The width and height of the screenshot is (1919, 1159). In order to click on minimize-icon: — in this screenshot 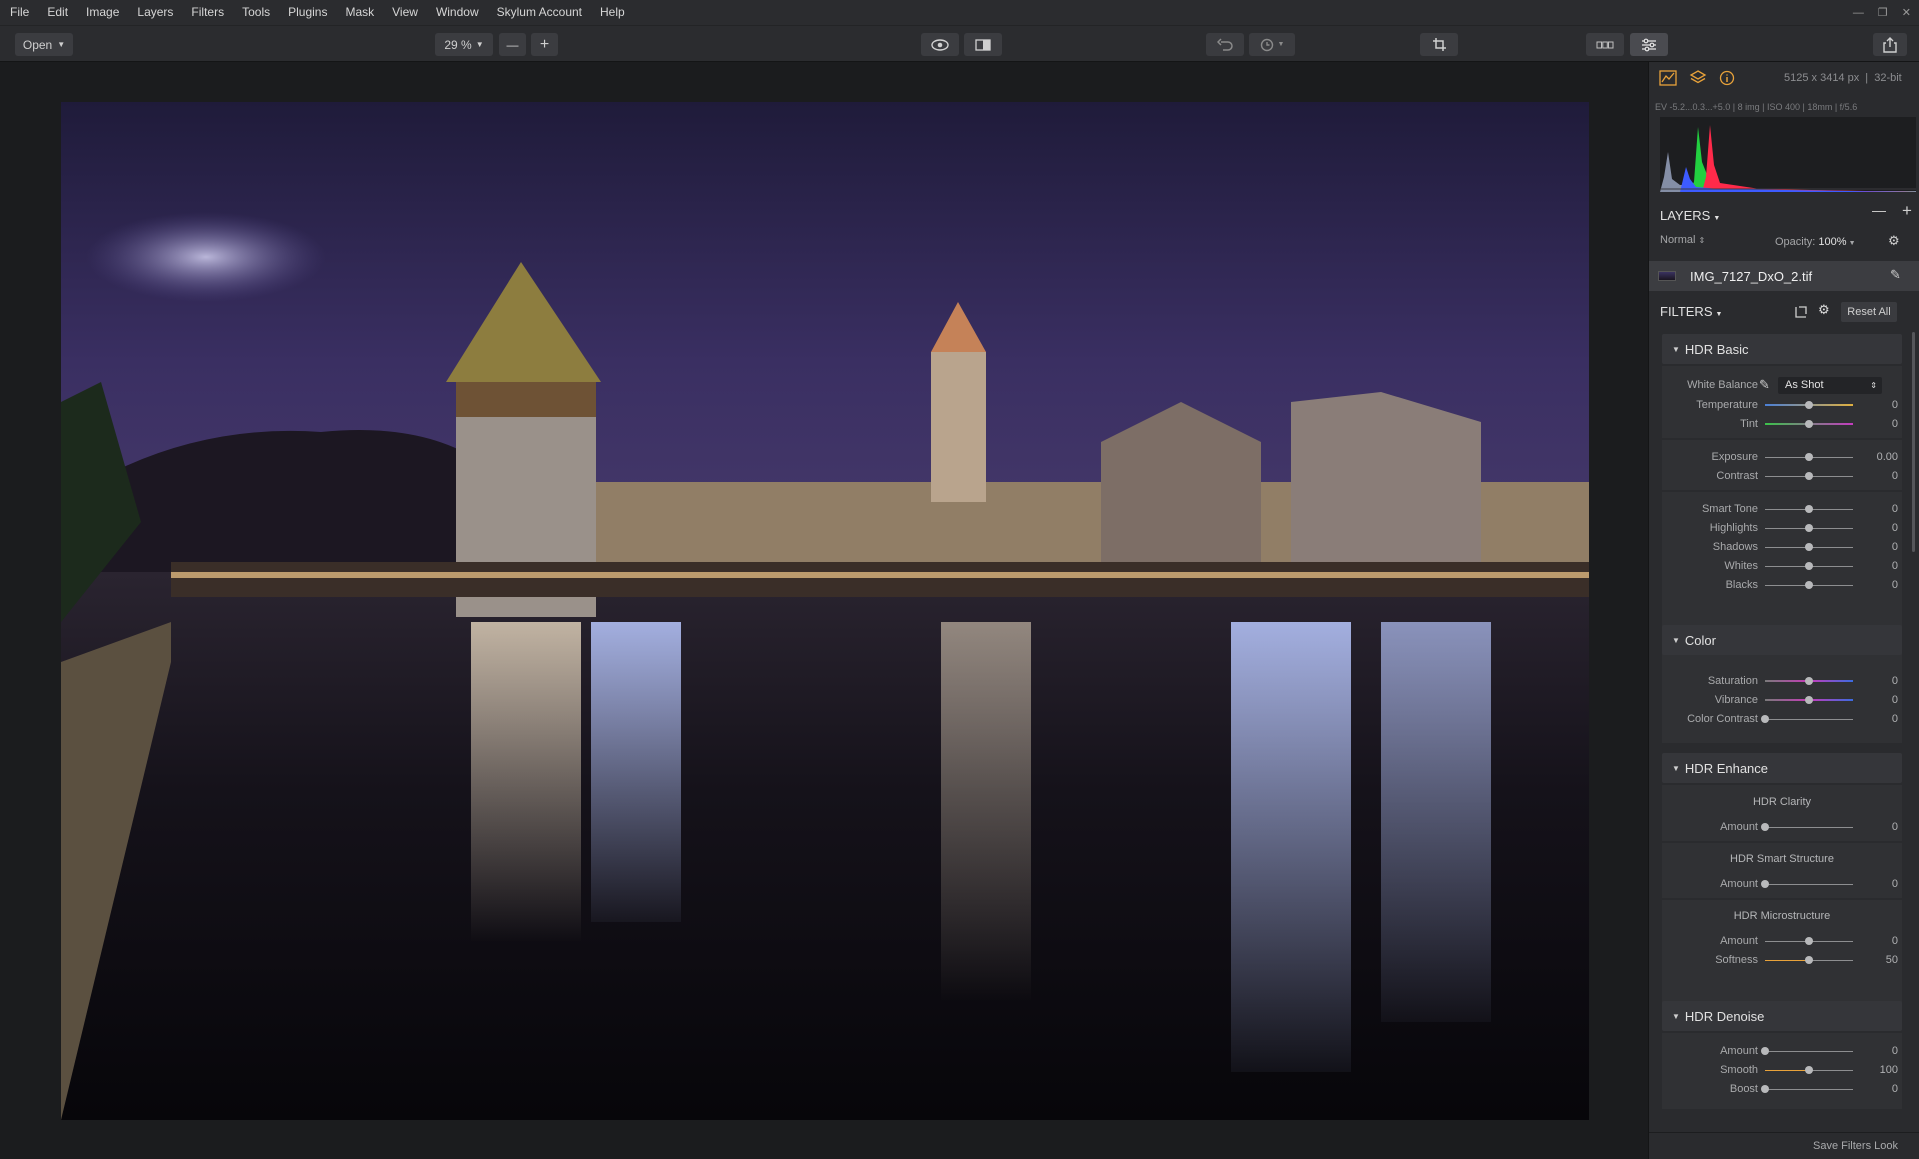, I will do `click(1858, 13)`.